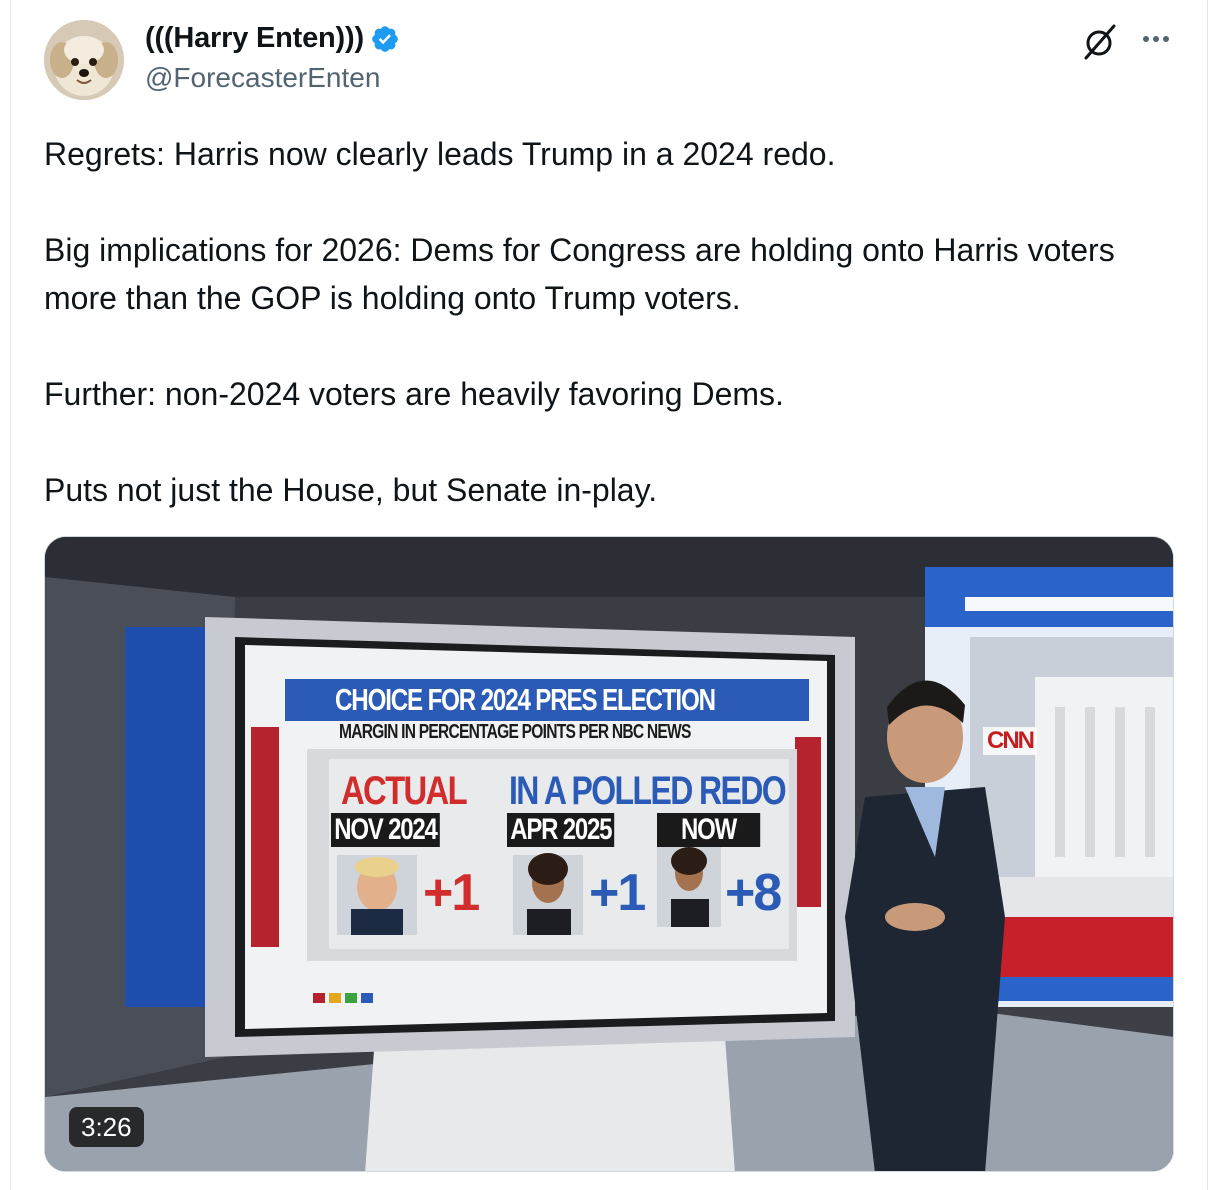 This screenshot has height=1190, width=1220. What do you see at coordinates (106, 1127) in the screenshot?
I see `video-duration-badge: 3:26` at bounding box center [106, 1127].